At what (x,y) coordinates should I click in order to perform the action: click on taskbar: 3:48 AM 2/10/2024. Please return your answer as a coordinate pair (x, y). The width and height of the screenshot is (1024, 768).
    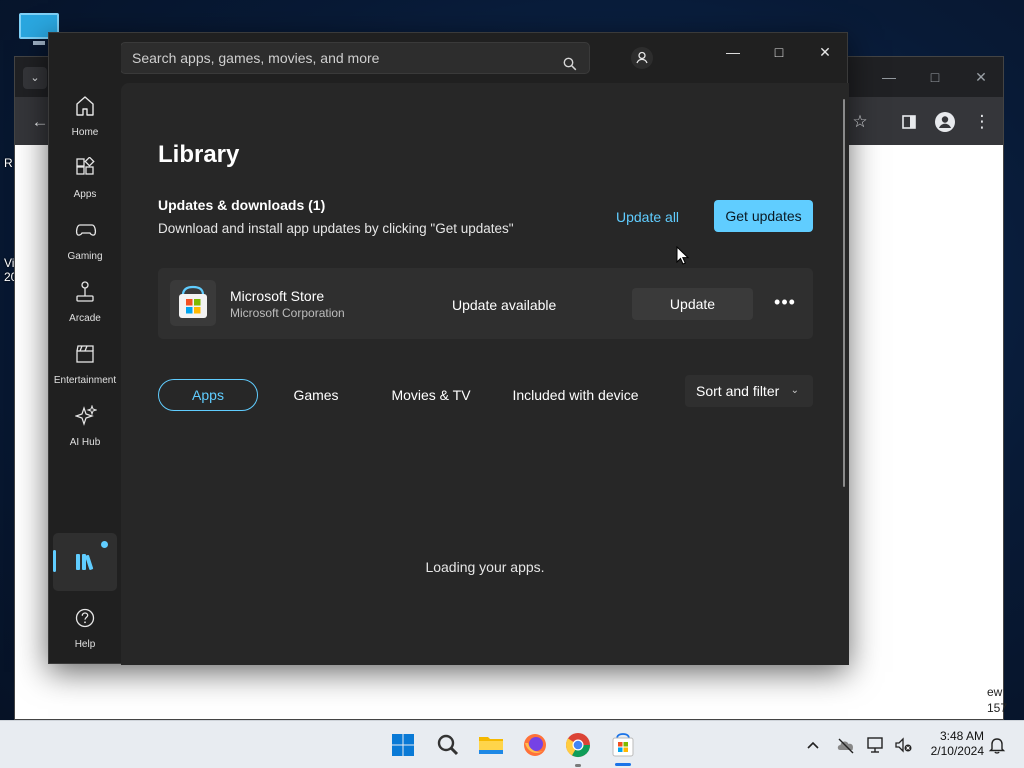
    Looking at the image, I should click on (512, 744).